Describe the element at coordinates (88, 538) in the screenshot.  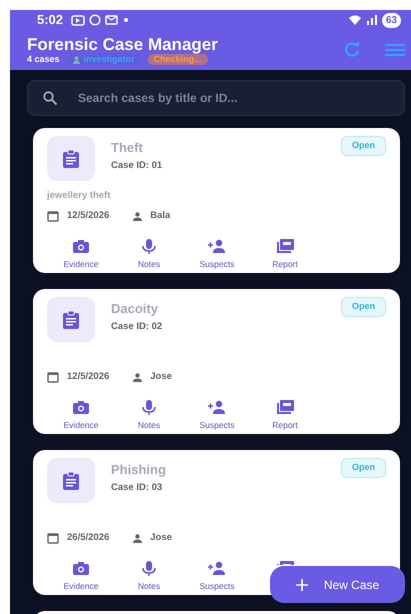
I see `case-date: 26/5/2026` at that location.